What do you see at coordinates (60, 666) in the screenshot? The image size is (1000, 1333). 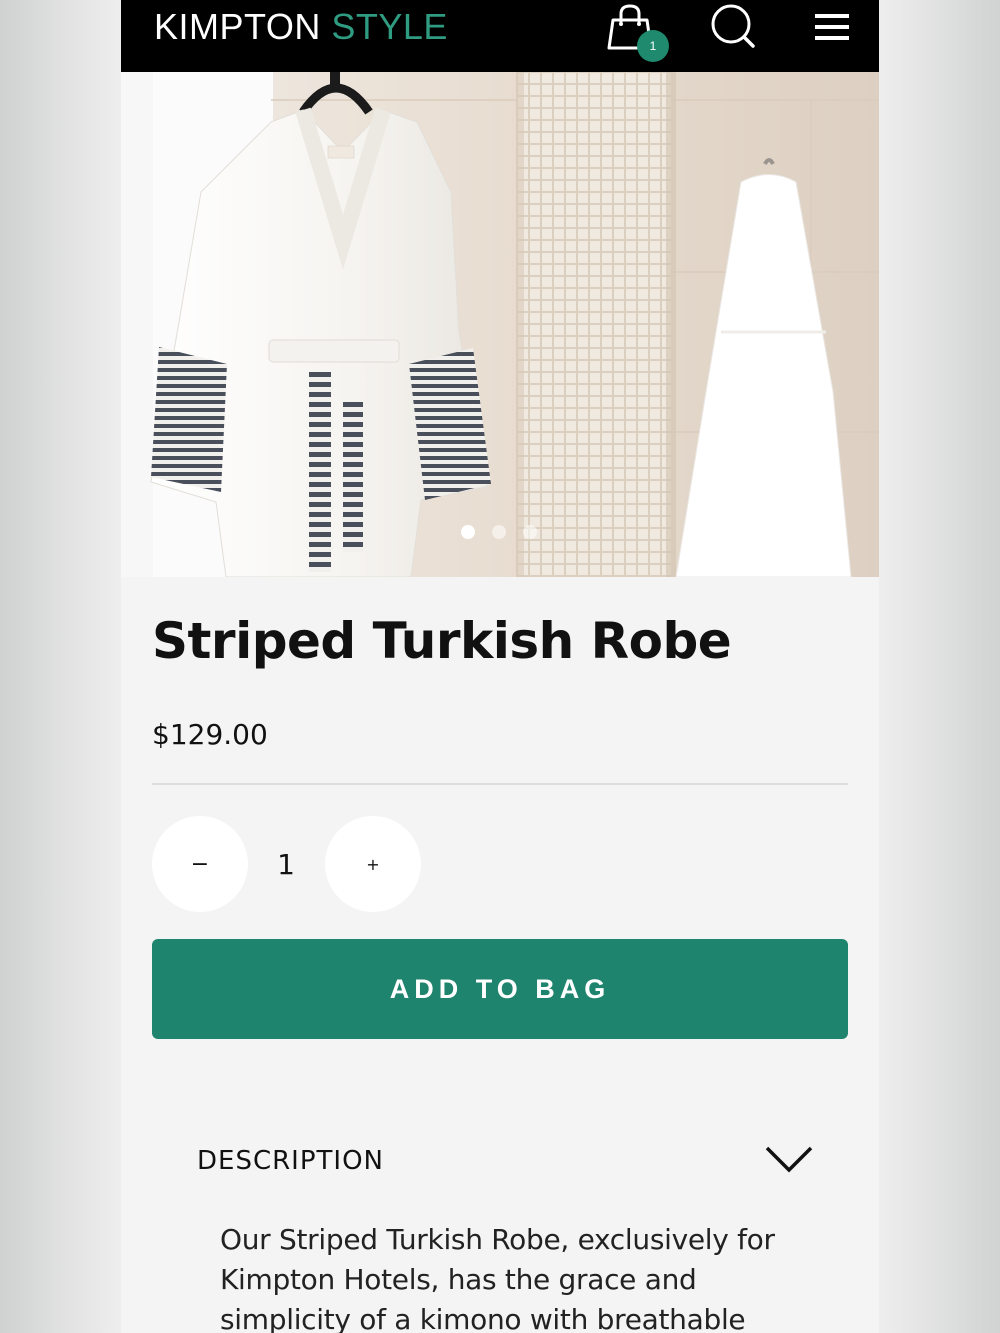 I see `page-background-left` at bounding box center [60, 666].